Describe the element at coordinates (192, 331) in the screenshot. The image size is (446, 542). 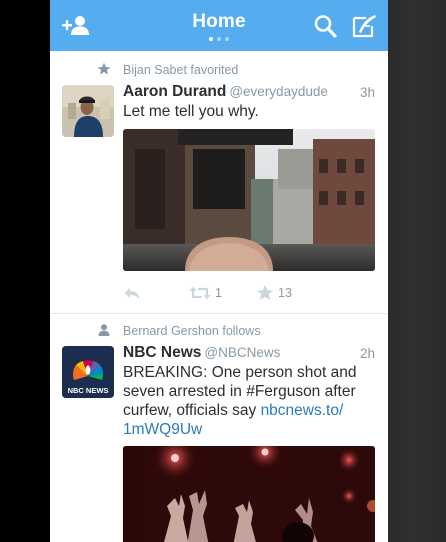
I see `tweet-context: Bernard Gershon follows` at that location.